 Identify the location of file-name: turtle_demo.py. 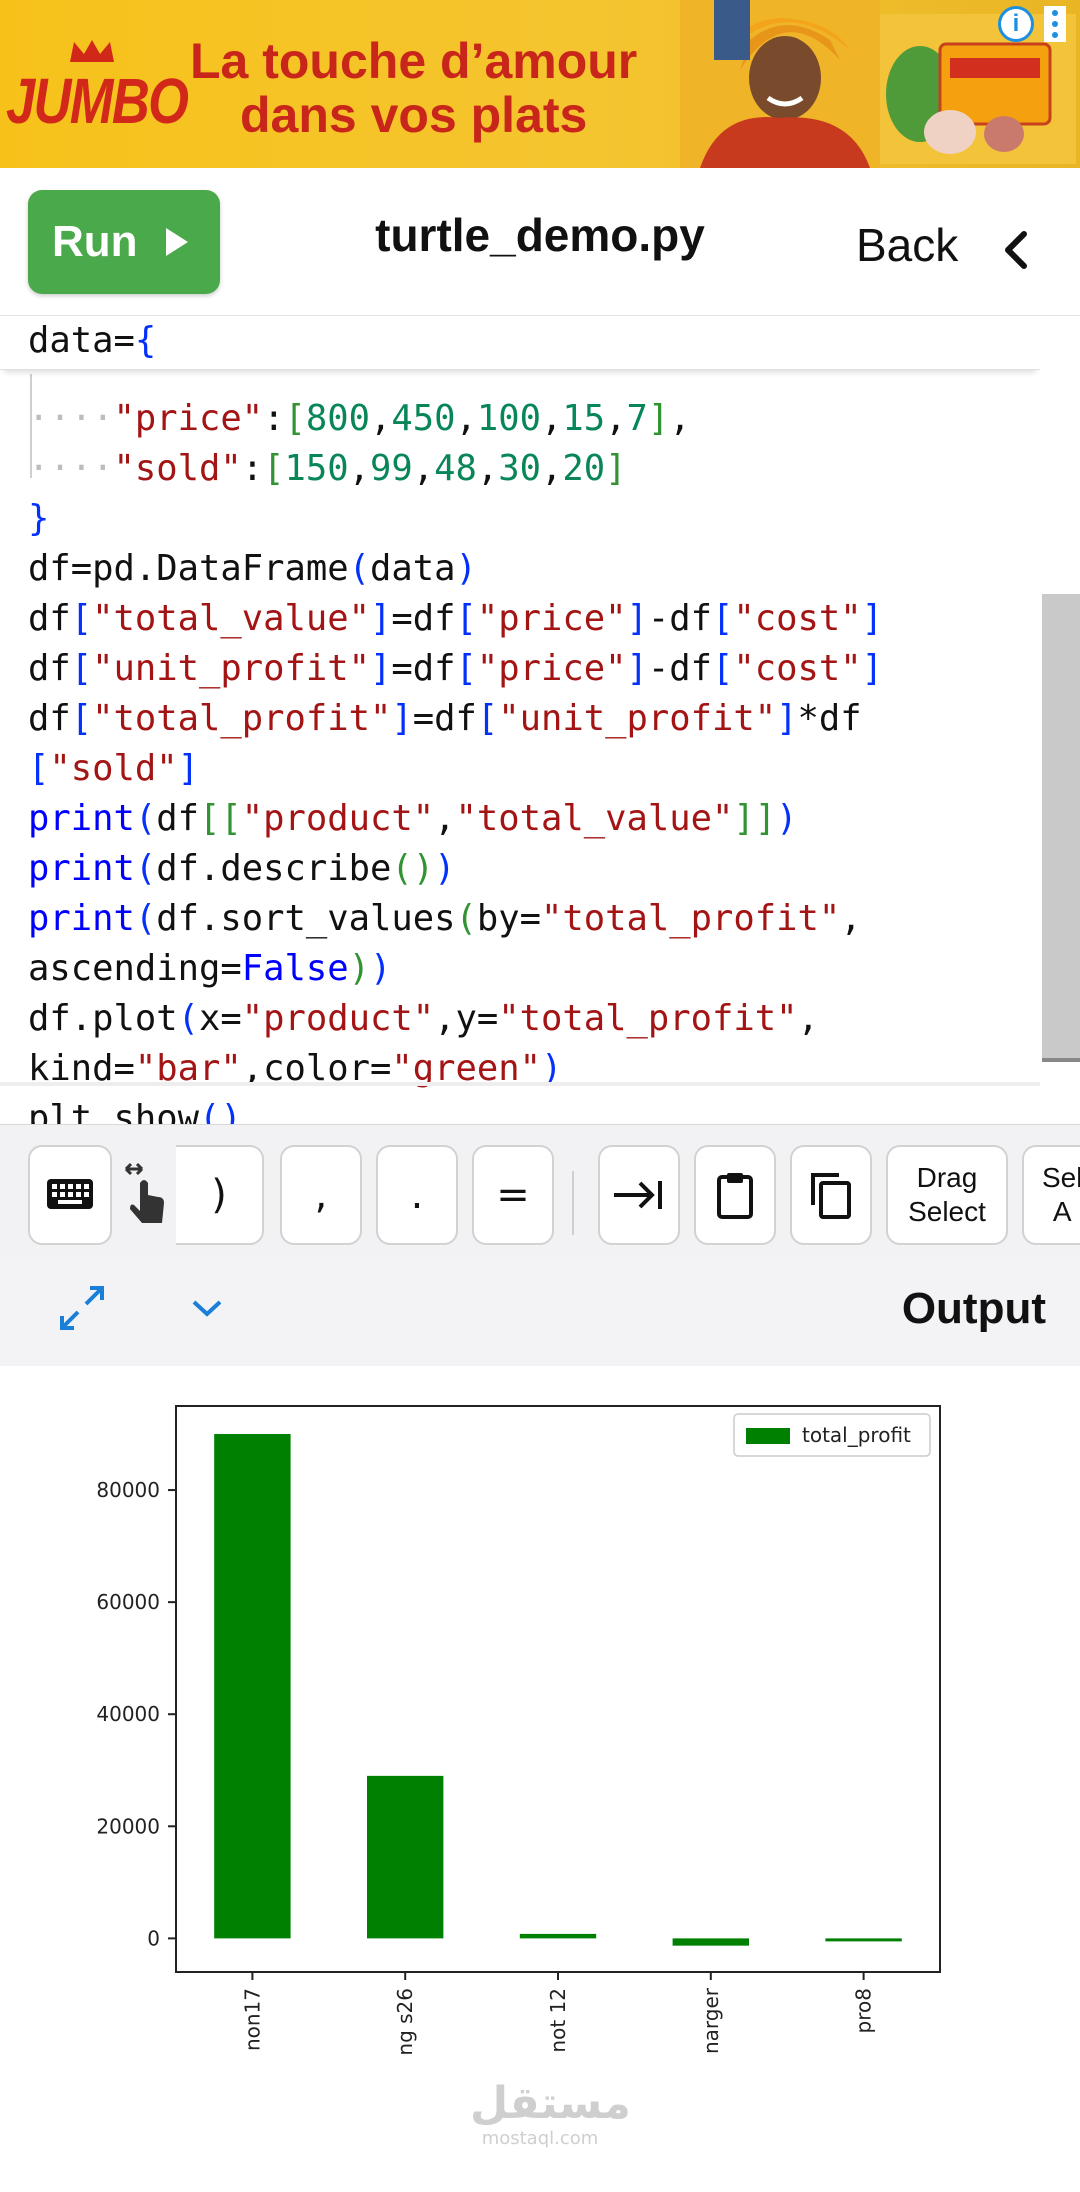
(540, 235).